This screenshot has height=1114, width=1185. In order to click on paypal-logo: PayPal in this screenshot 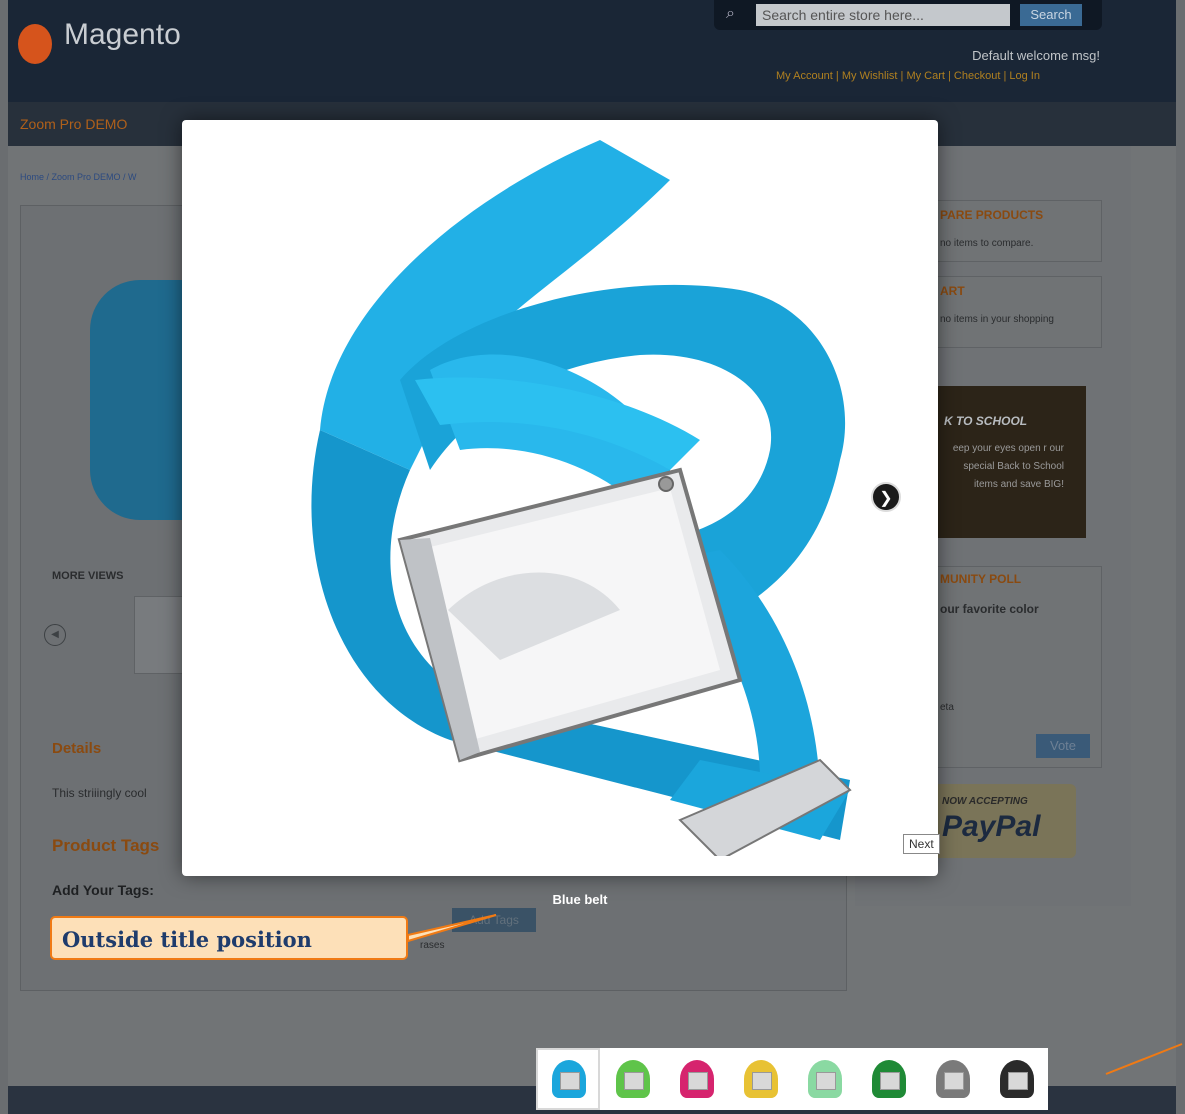, I will do `click(991, 826)`.